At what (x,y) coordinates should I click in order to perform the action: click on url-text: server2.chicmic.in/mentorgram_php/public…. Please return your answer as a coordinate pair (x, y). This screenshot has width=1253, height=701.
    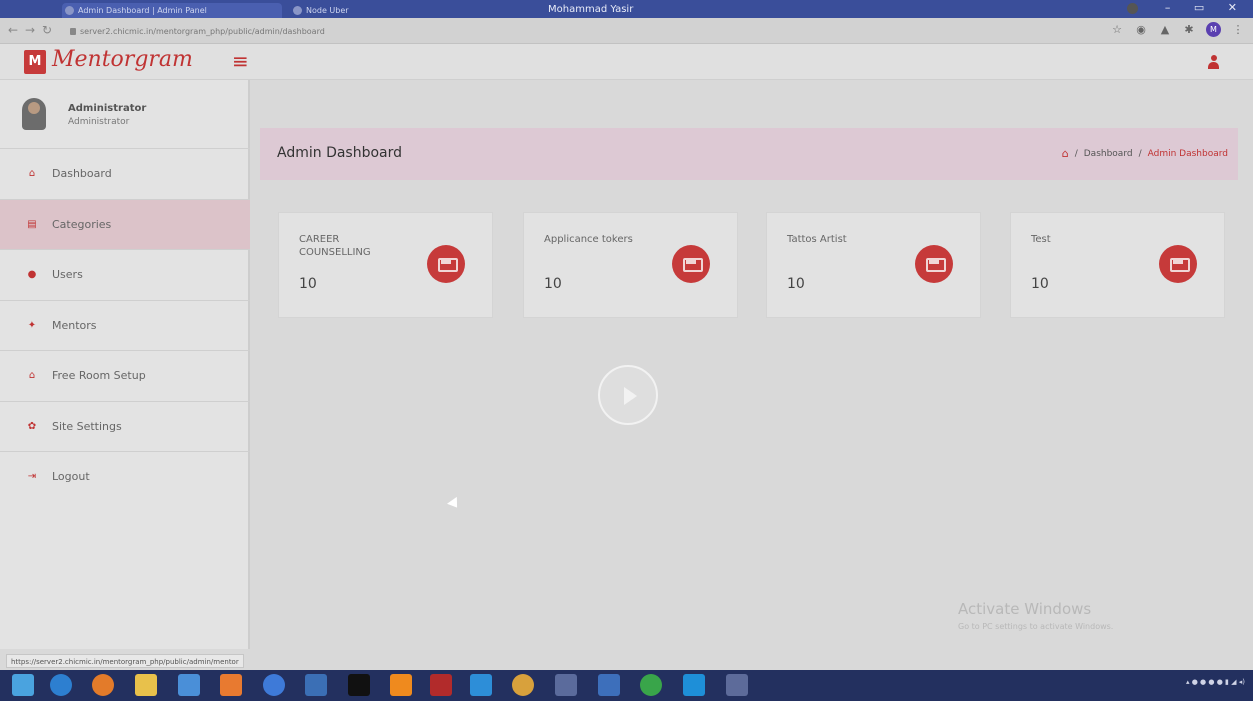
    Looking at the image, I should click on (202, 31).